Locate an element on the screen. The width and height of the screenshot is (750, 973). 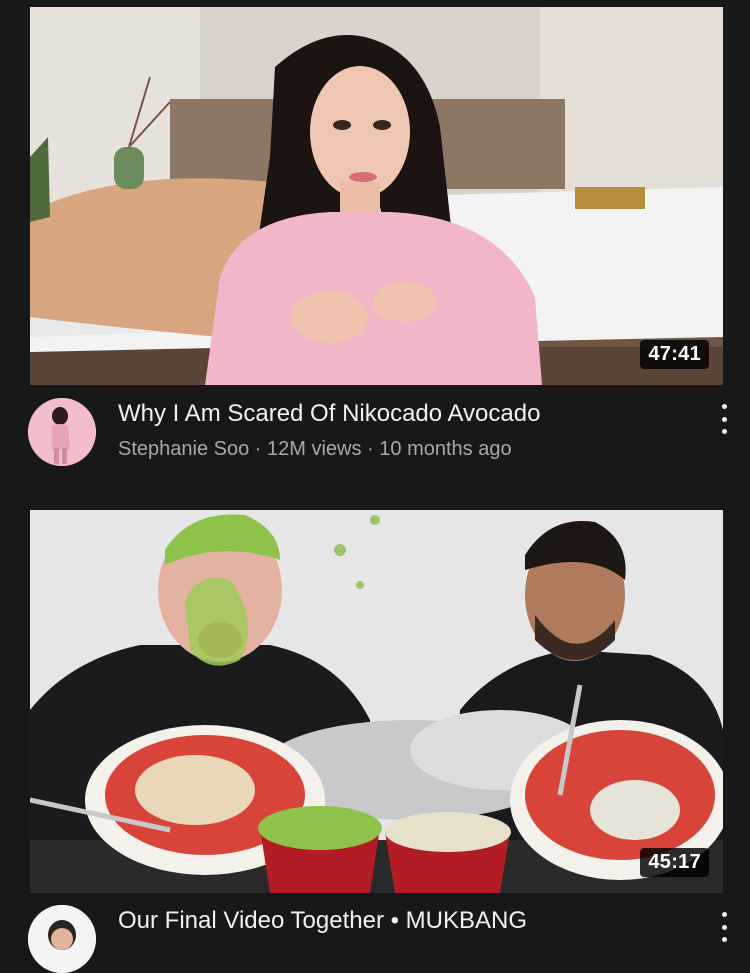
channel-name-1: Stephanie Soo is located at coordinates (183, 449).